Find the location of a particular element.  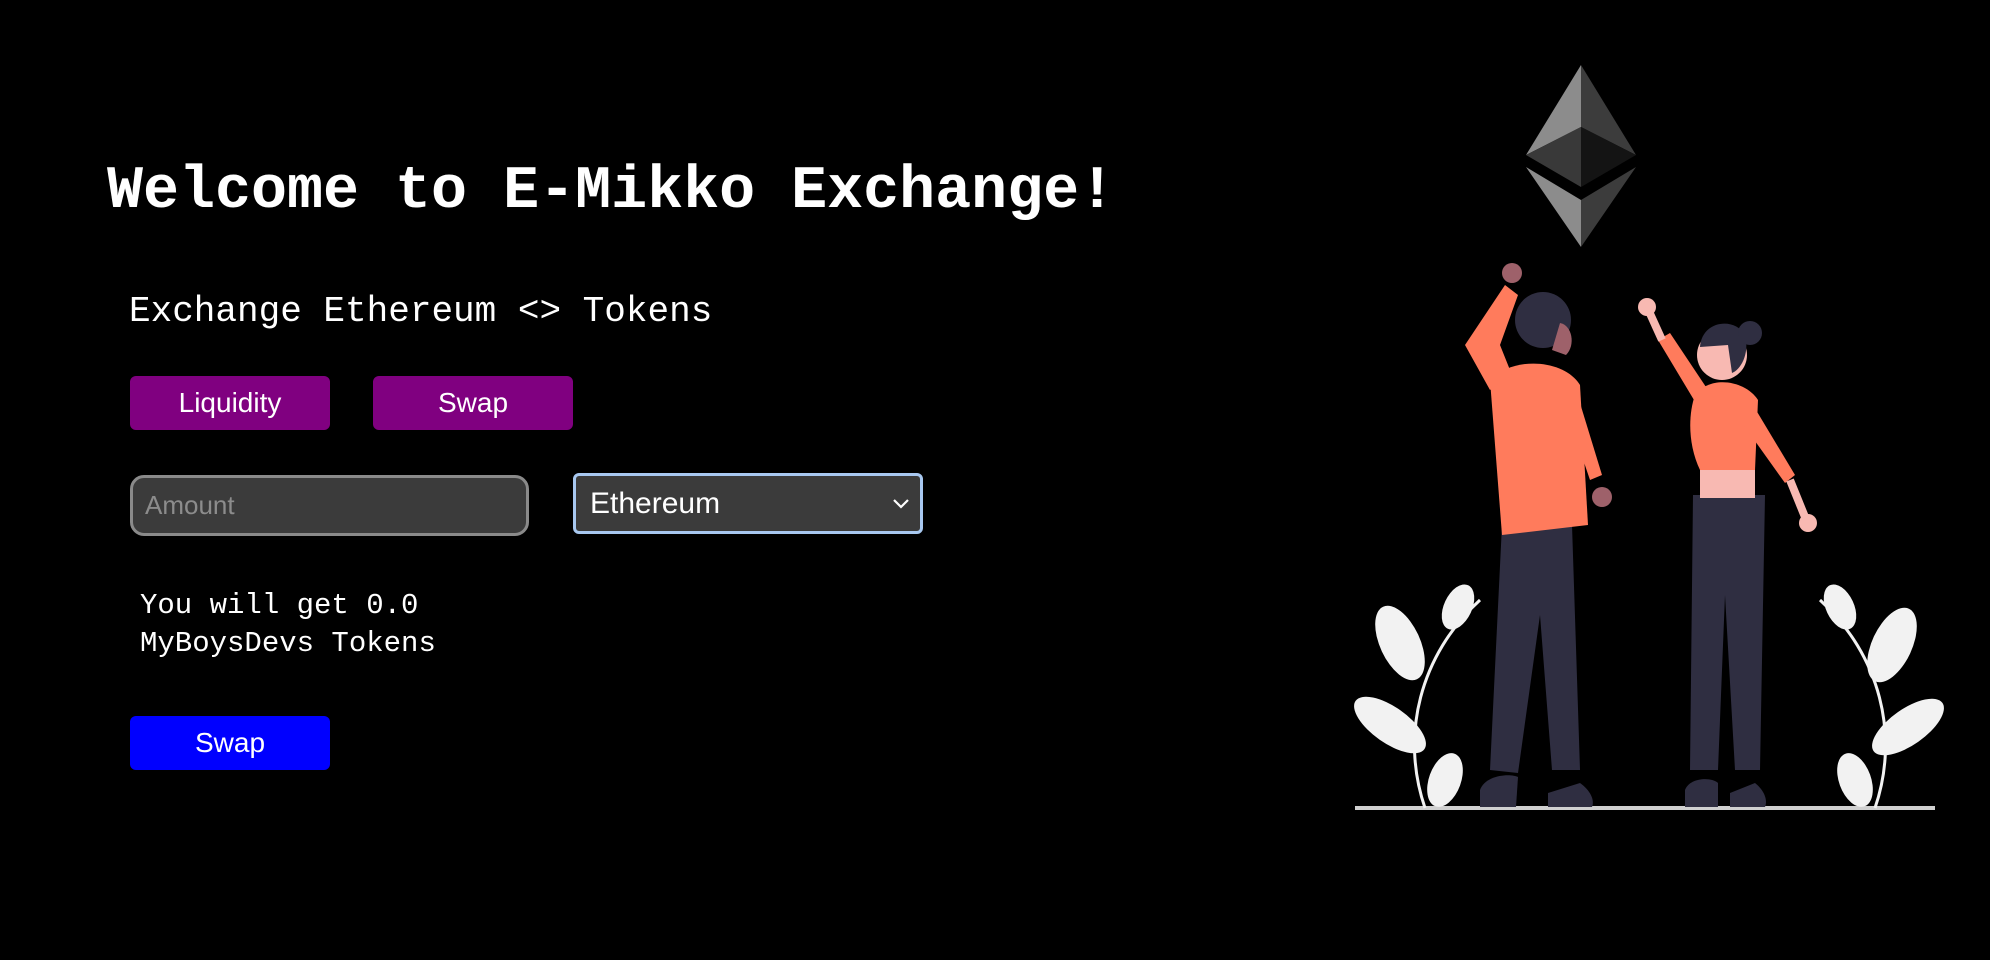

liquidity-tab-button: Liquidity is located at coordinates (230, 403).